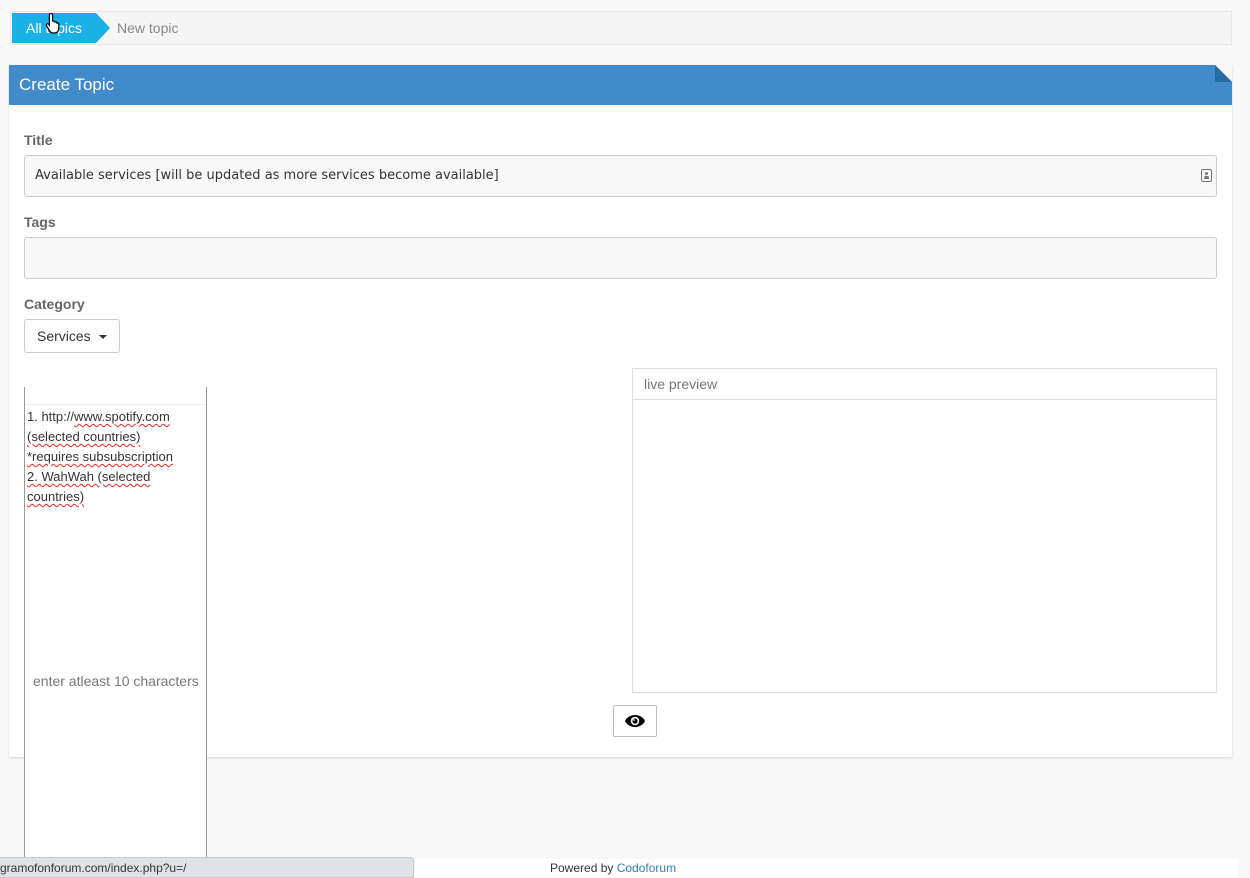  Describe the element at coordinates (89, 476) in the screenshot. I see `editor-line: 2. WahWah (selected` at that location.